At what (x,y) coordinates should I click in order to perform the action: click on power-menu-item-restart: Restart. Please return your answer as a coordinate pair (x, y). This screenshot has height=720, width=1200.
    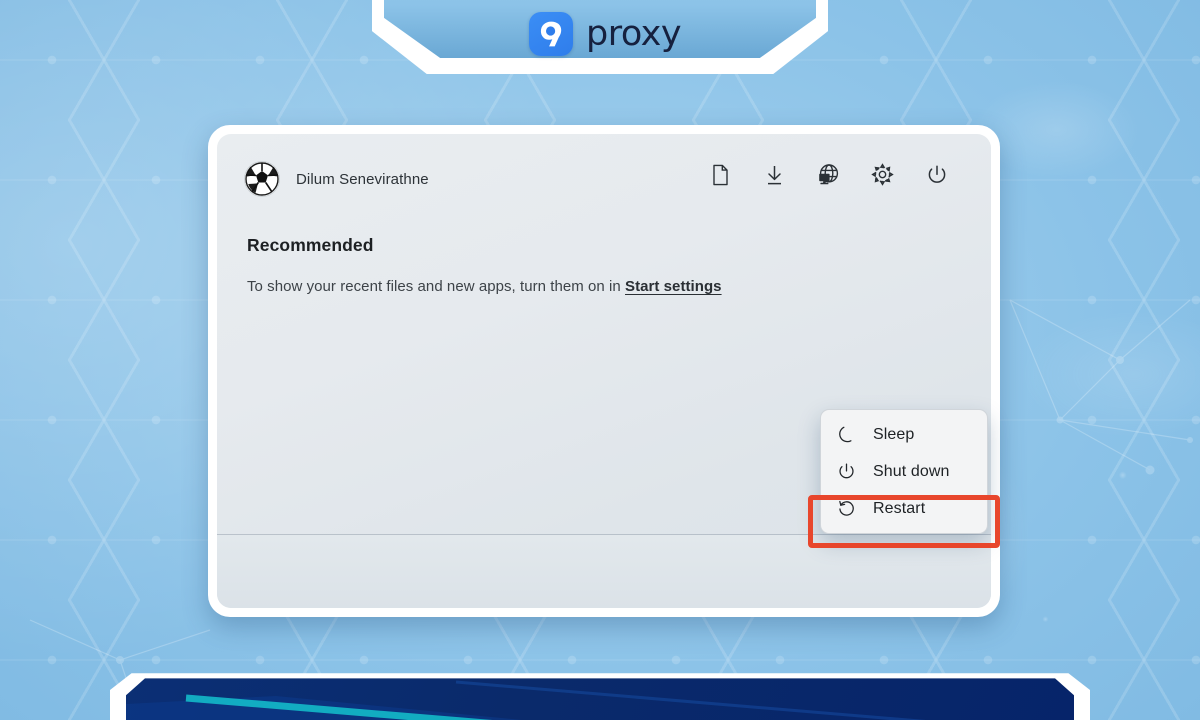
    Looking at the image, I should click on (904, 508).